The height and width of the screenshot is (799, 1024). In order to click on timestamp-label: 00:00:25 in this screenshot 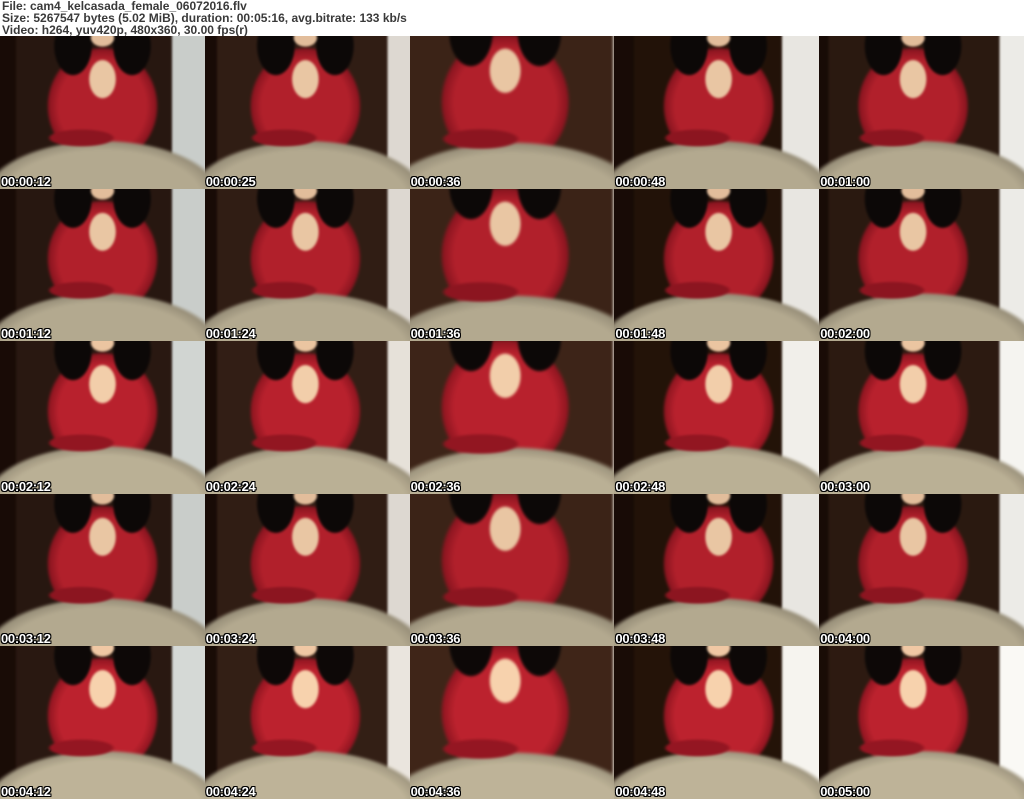, I will do `click(230, 181)`.